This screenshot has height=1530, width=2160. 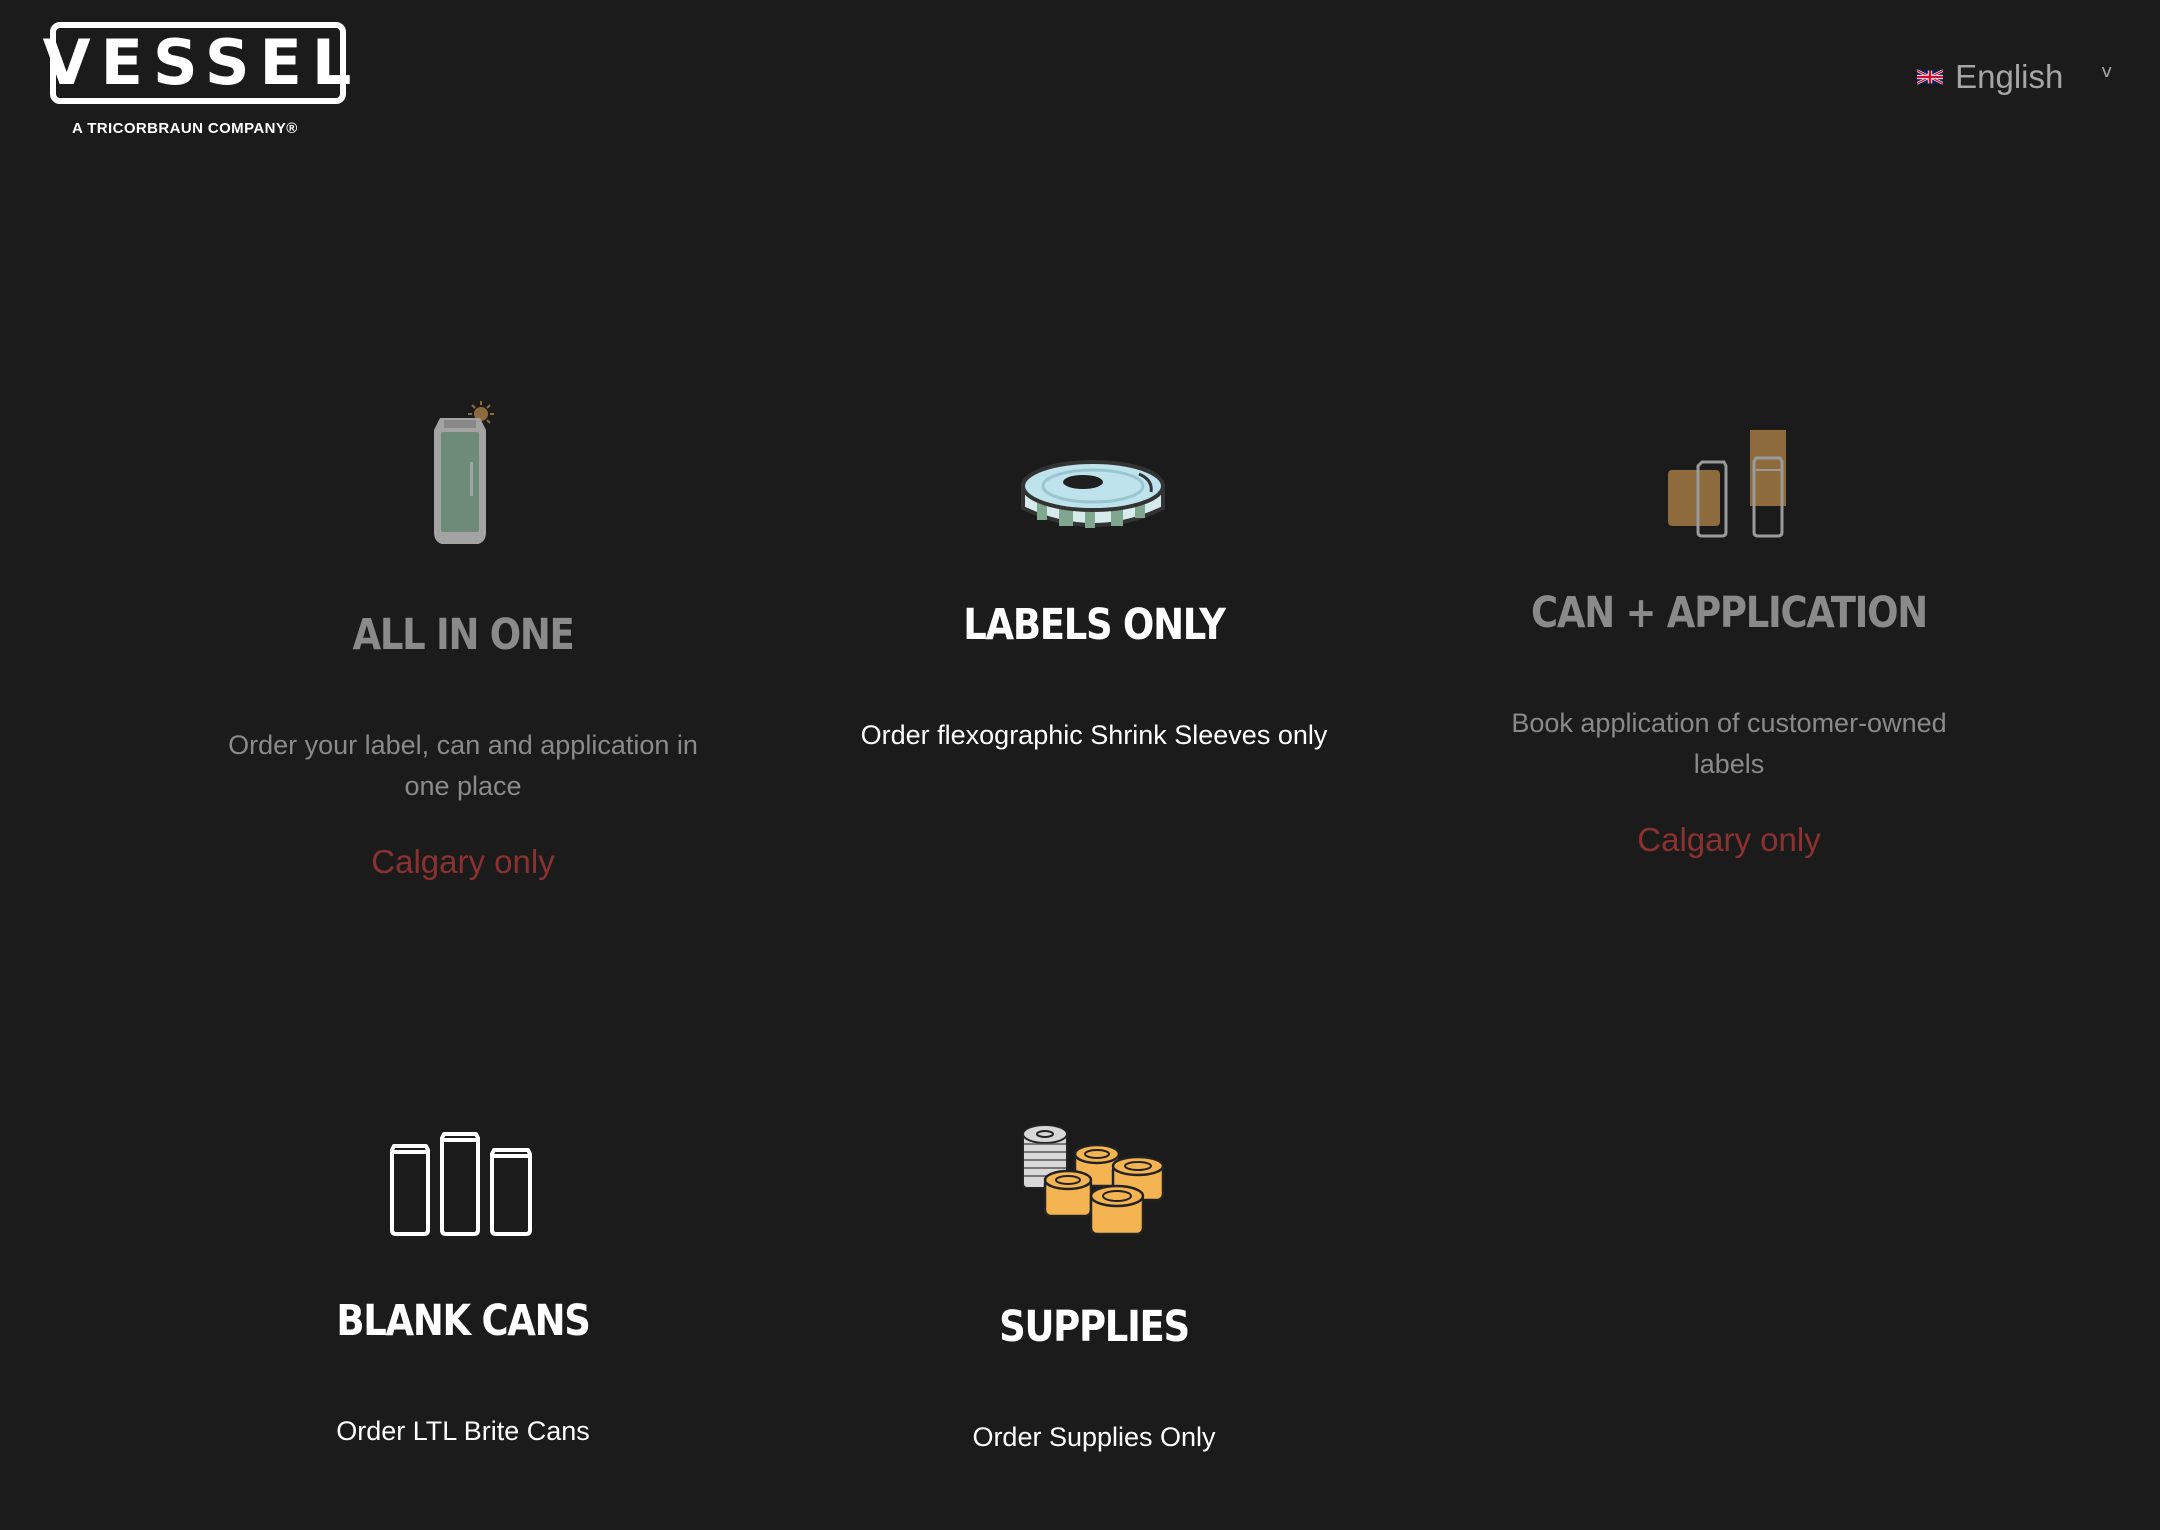 What do you see at coordinates (1094, 1327) in the screenshot?
I see `card-title: SUPPLIES` at bounding box center [1094, 1327].